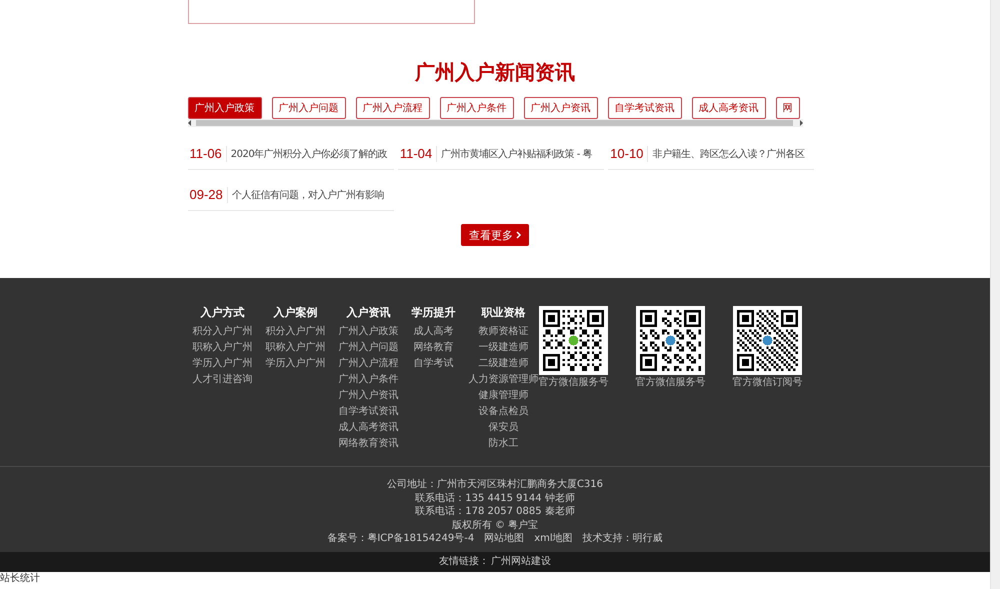 This screenshot has height=589, width=1000. What do you see at coordinates (504, 313) in the screenshot?
I see `footer-heading: 职业资格` at bounding box center [504, 313].